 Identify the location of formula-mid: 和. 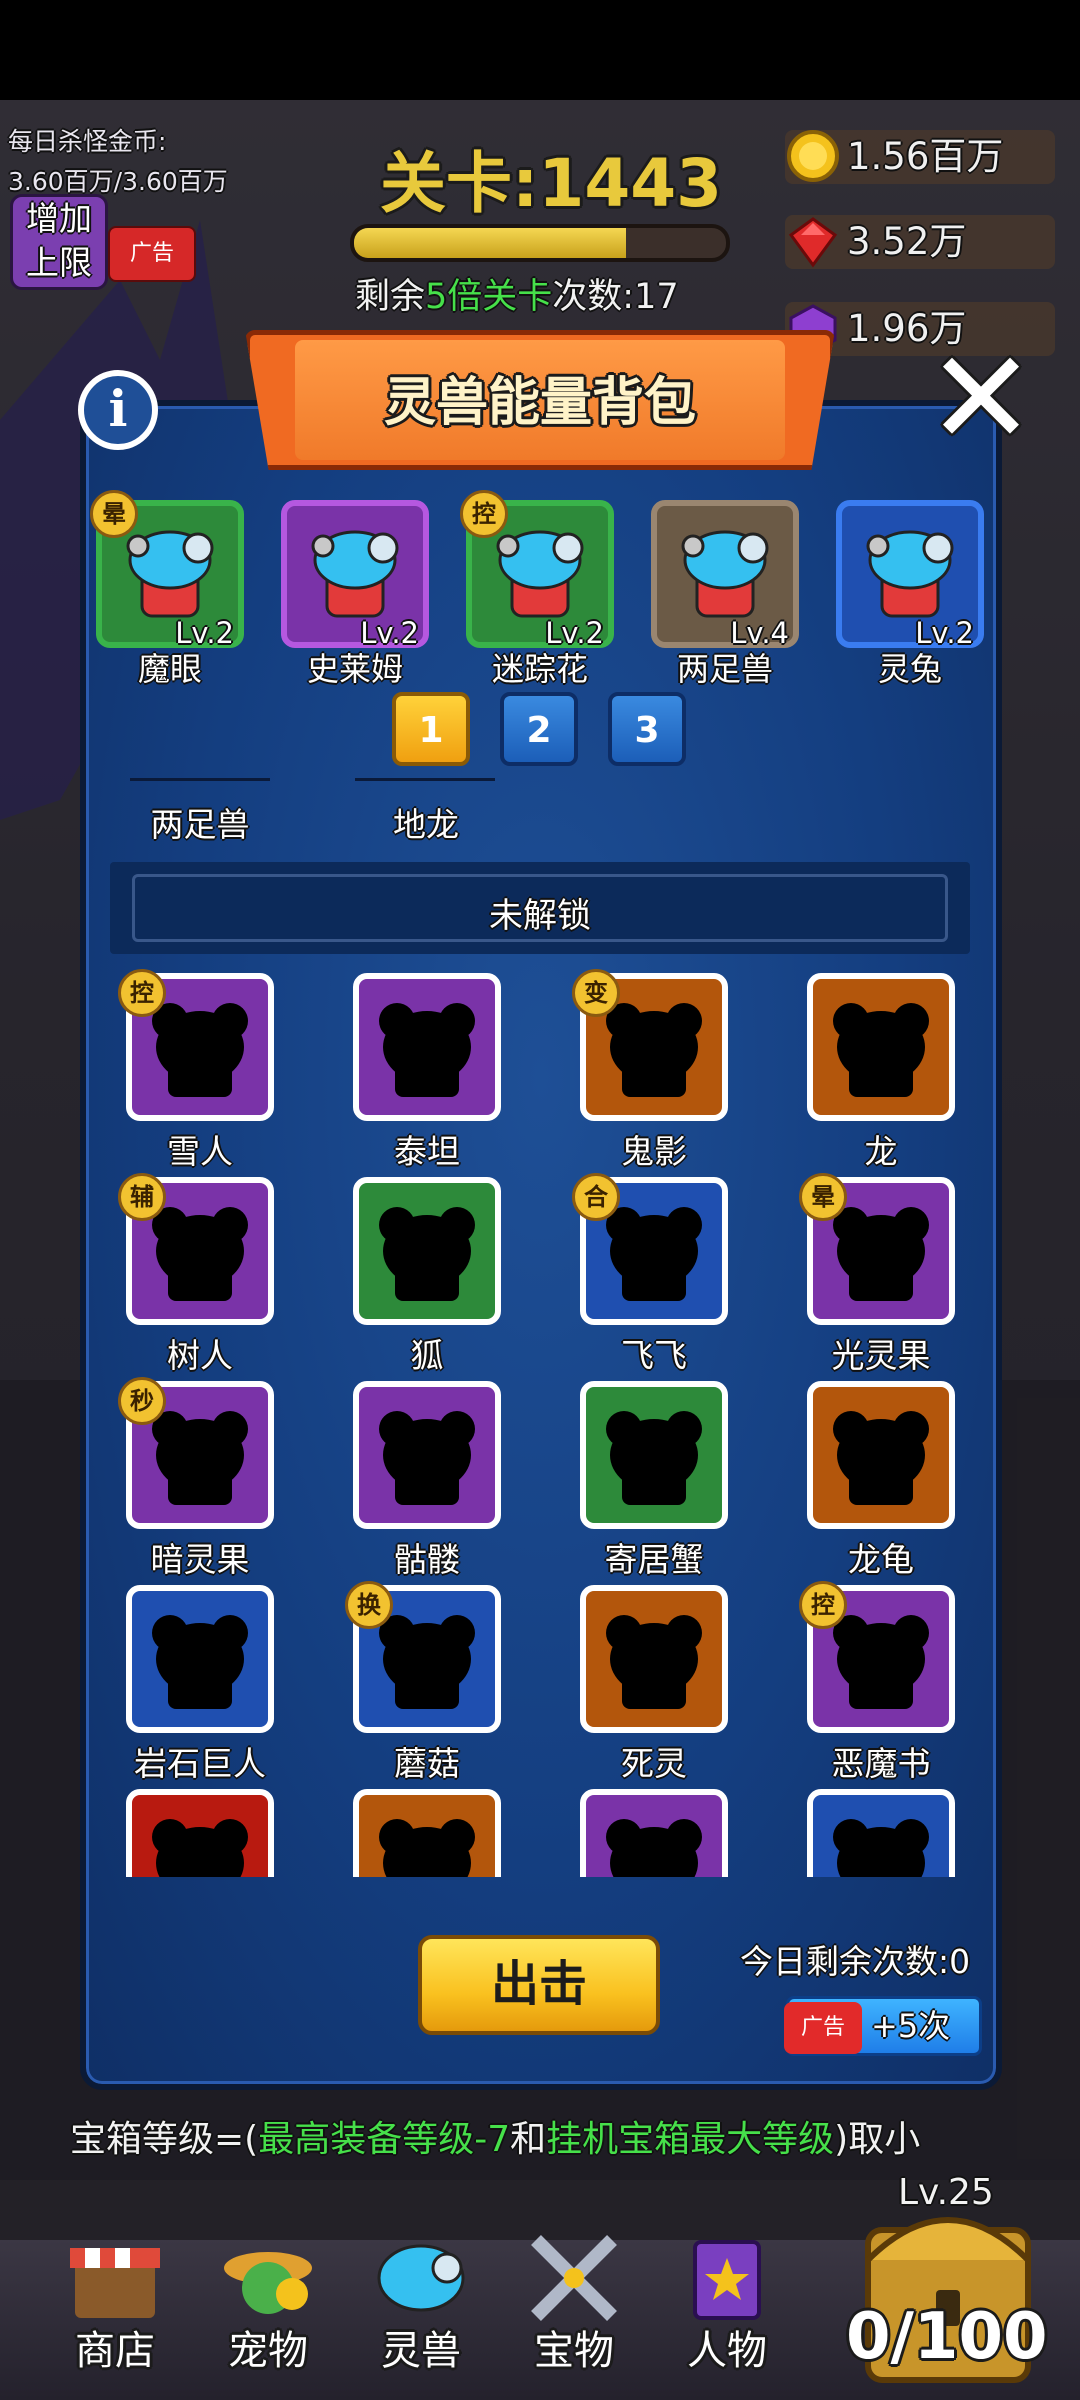
(528, 2139).